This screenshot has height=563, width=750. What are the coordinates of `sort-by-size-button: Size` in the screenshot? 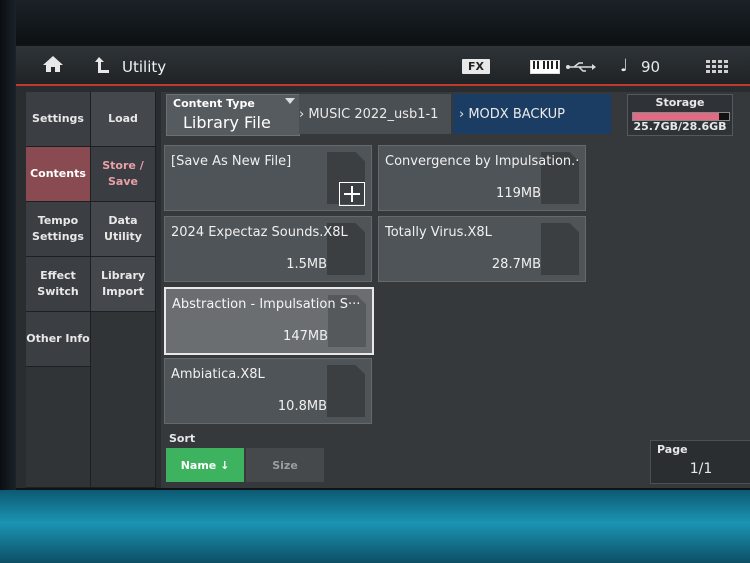 It's located at (285, 465).